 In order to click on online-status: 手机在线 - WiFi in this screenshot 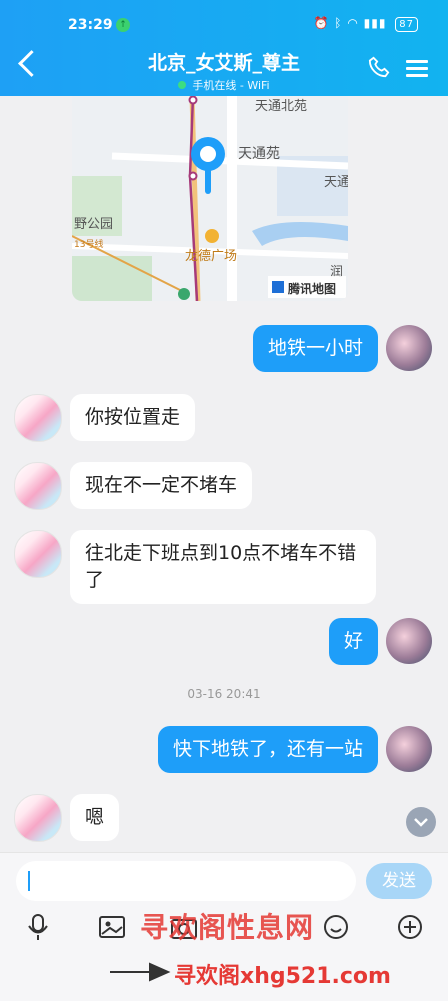, I will do `click(224, 85)`.